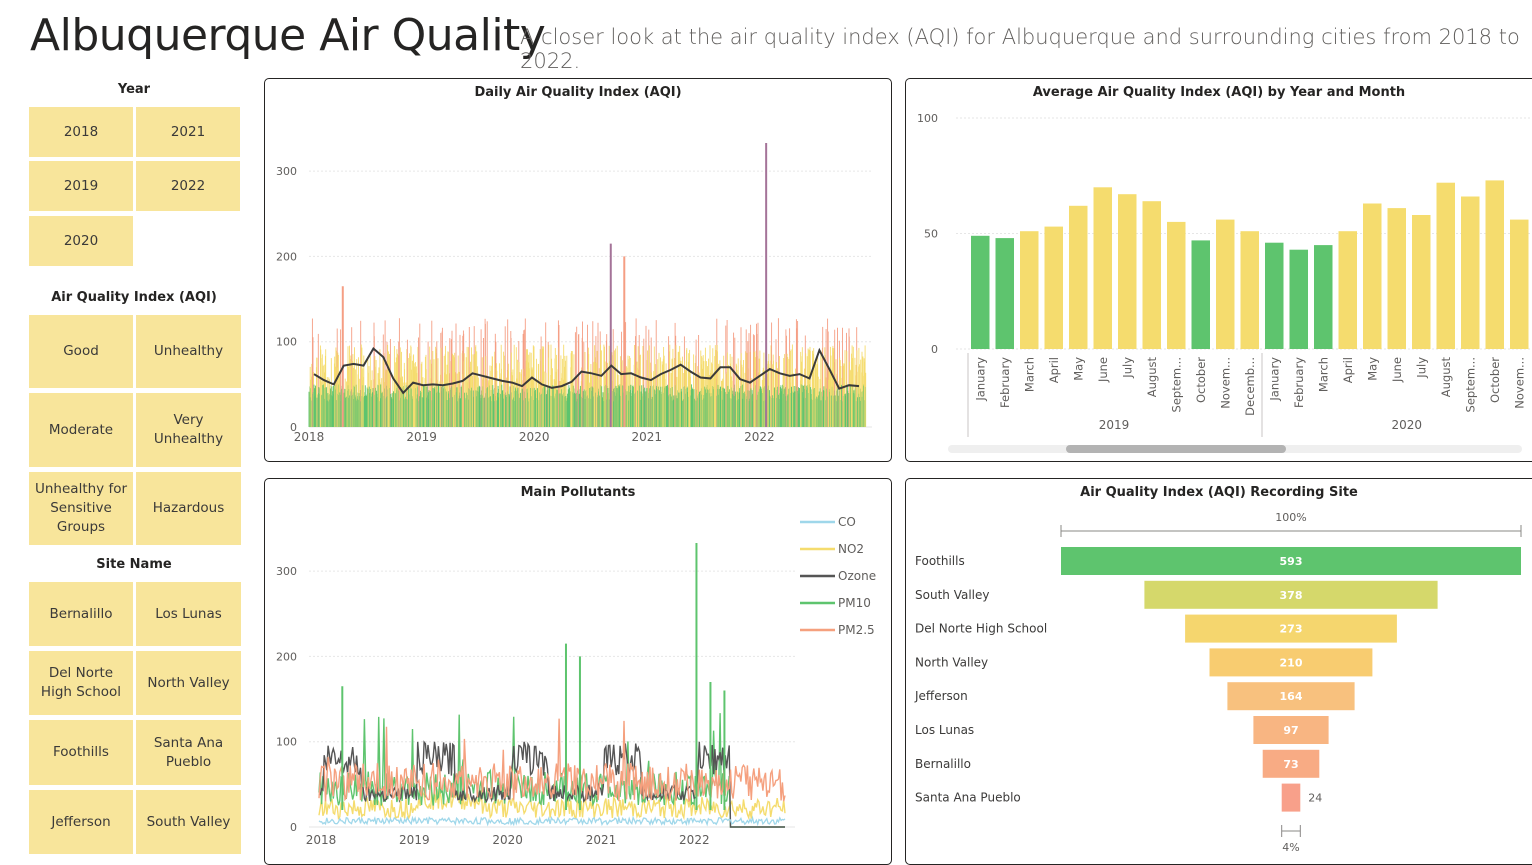 This screenshot has height=865, width=1532. I want to click on monthly-scrollbar-thumb, so click(1176, 449).